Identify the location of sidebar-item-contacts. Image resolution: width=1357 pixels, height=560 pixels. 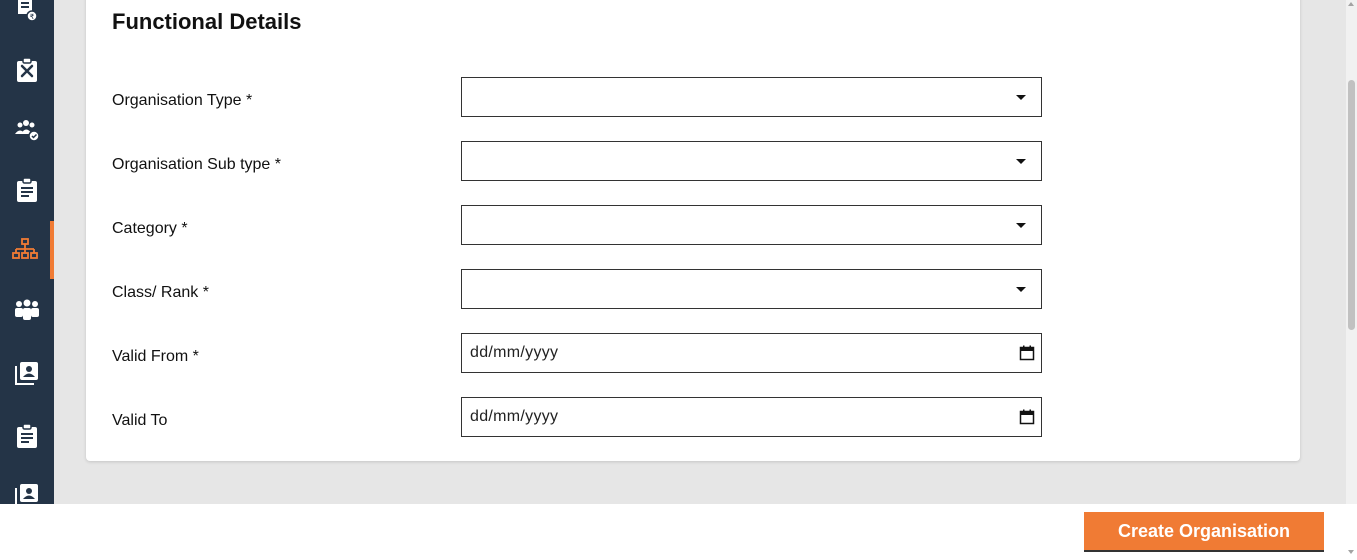
(27, 373).